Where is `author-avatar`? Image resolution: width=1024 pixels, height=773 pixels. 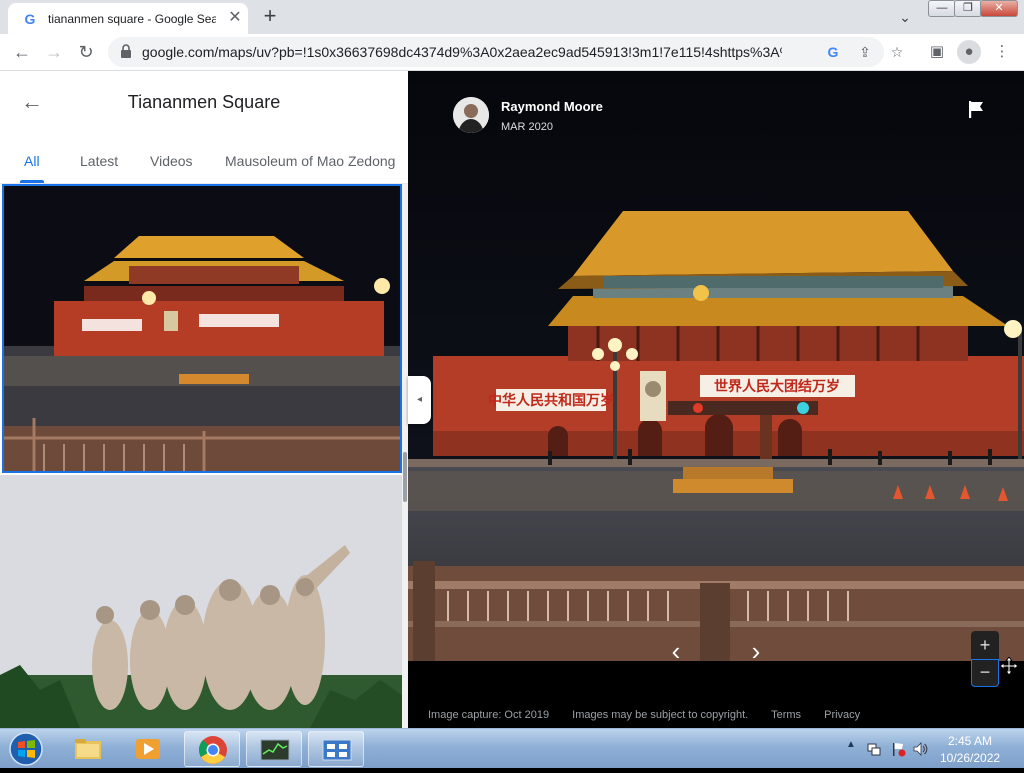
author-avatar is located at coordinates (471, 115).